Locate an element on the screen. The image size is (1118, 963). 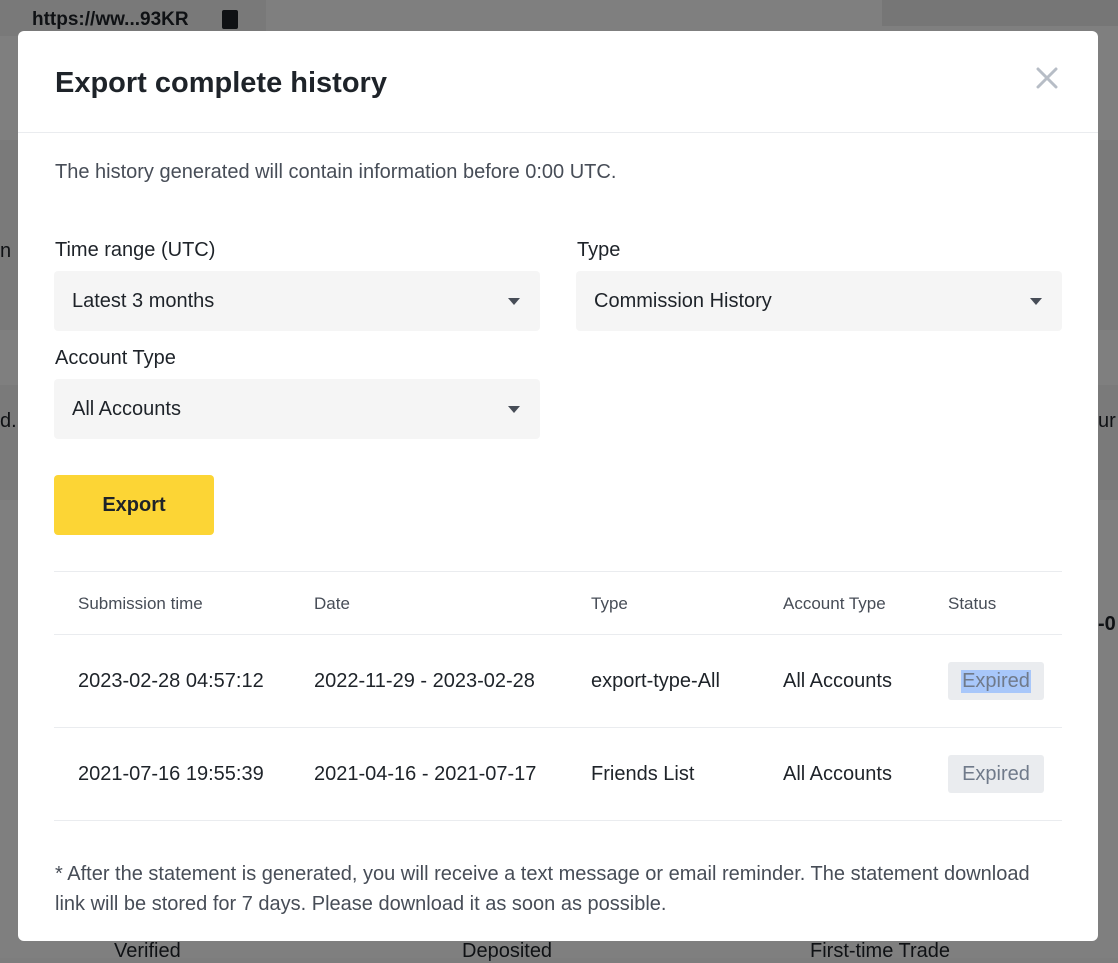
modal-title: Export complete history is located at coordinates (221, 83).